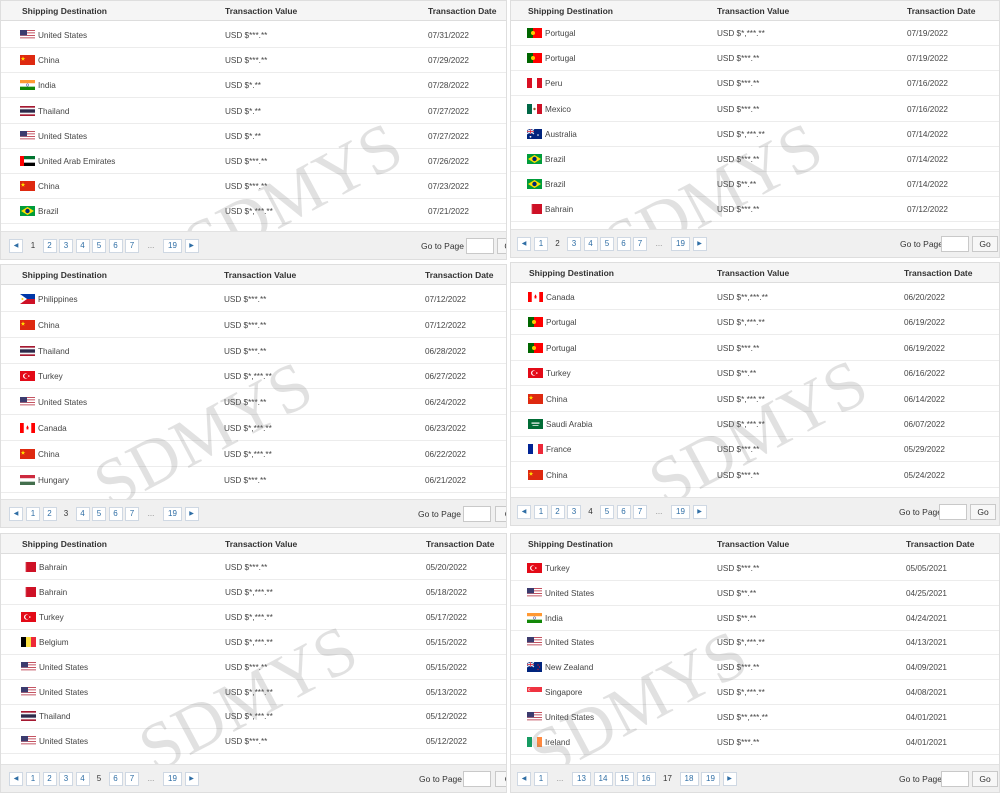  Describe the element at coordinates (27, 85) in the screenshot. I see `in-flag-icon` at that location.